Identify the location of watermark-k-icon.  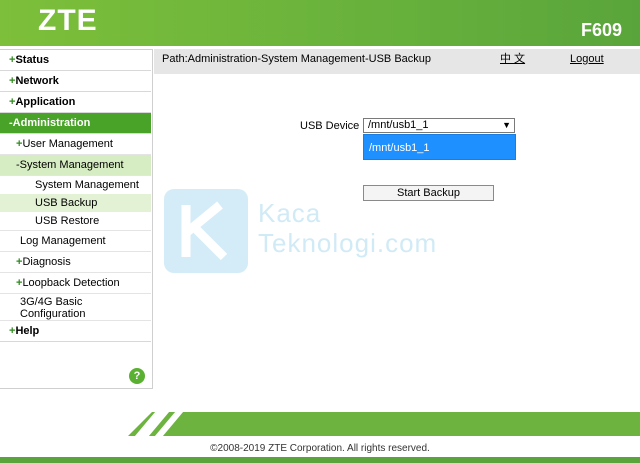
(206, 231).